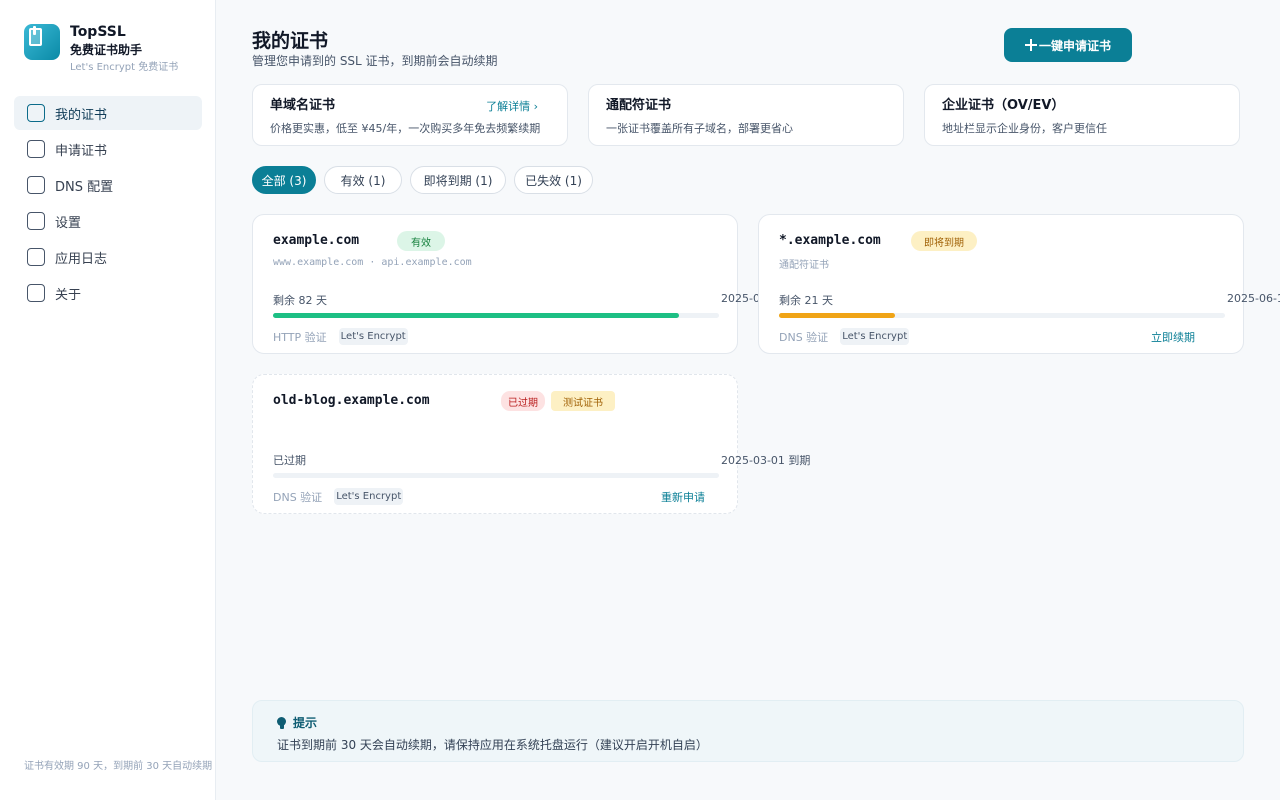 The height and width of the screenshot is (800, 1280). What do you see at coordinates (1030, 45) in the screenshot?
I see `plus-icon` at bounding box center [1030, 45].